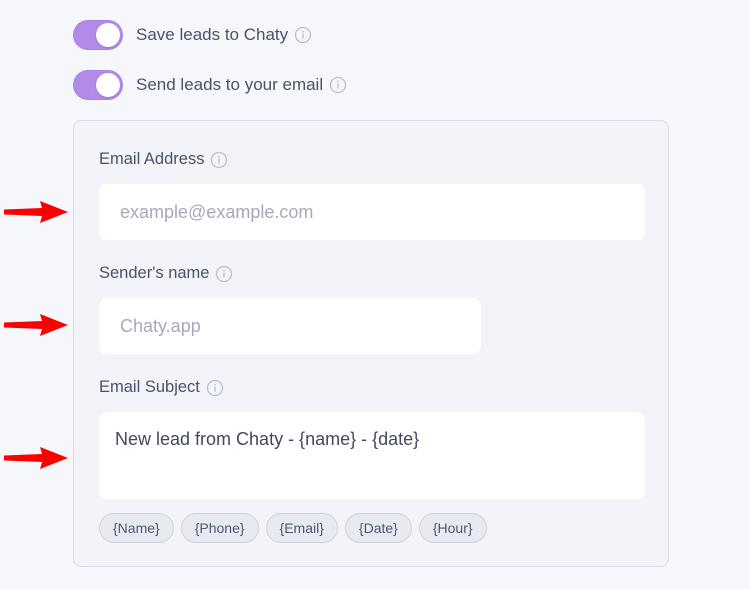  What do you see at coordinates (149, 387) in the screenshot?
I see `email-subject-label: Email Subject` at bounding box center [149, 387].